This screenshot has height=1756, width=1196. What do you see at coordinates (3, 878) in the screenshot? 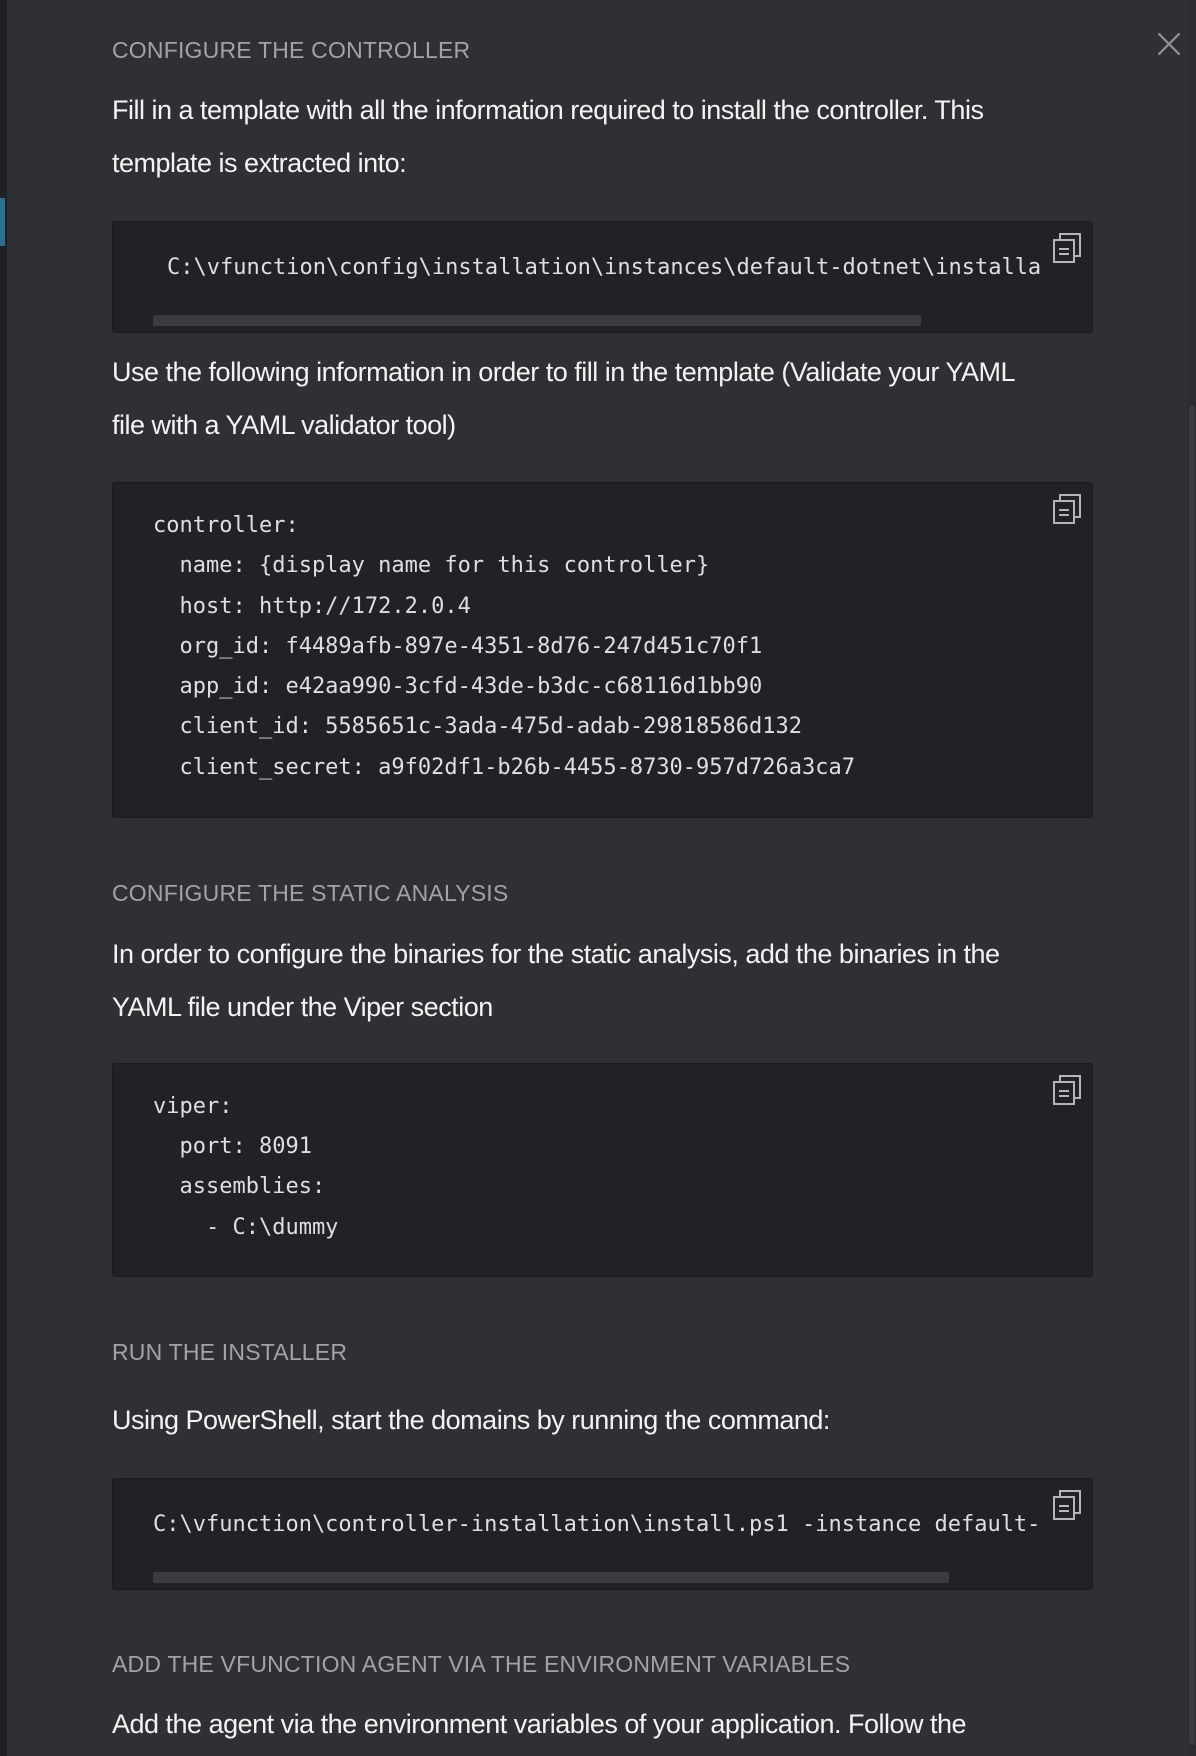
I see `background-window-edge` at bounding box center [3, 878].